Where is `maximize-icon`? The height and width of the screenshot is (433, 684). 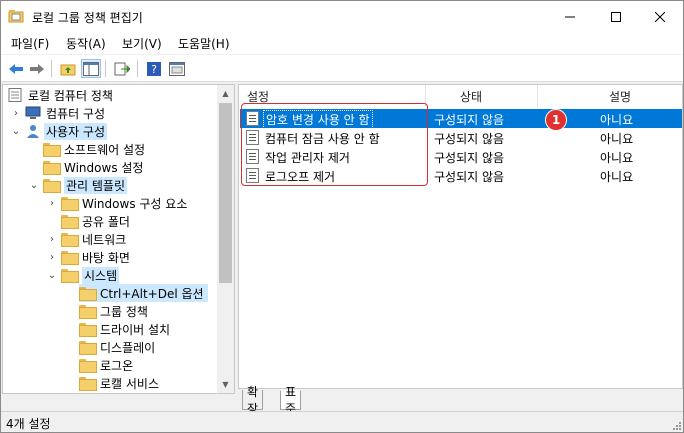
maximize-icon is located at coordinates (616, 16).